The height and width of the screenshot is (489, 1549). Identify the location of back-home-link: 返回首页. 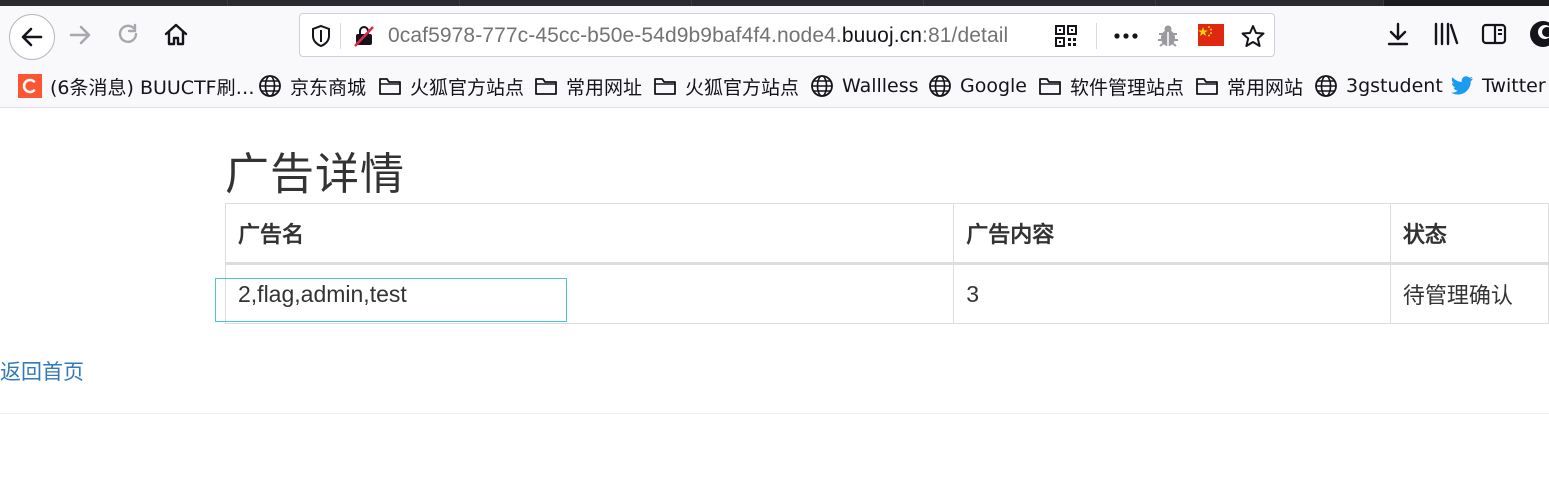
(42, 371).